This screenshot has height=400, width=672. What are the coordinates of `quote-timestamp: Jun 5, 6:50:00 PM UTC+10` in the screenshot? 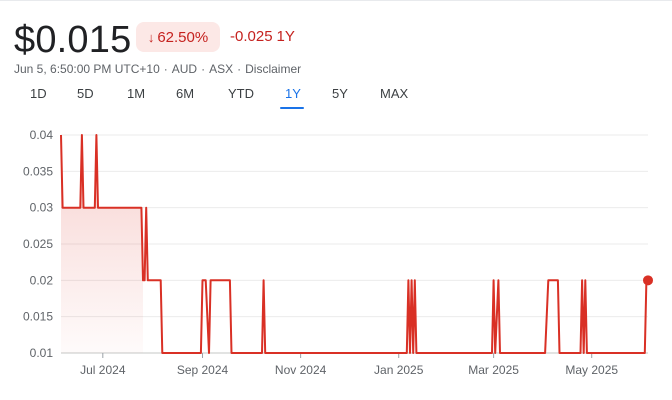 It's located at (87, 69).